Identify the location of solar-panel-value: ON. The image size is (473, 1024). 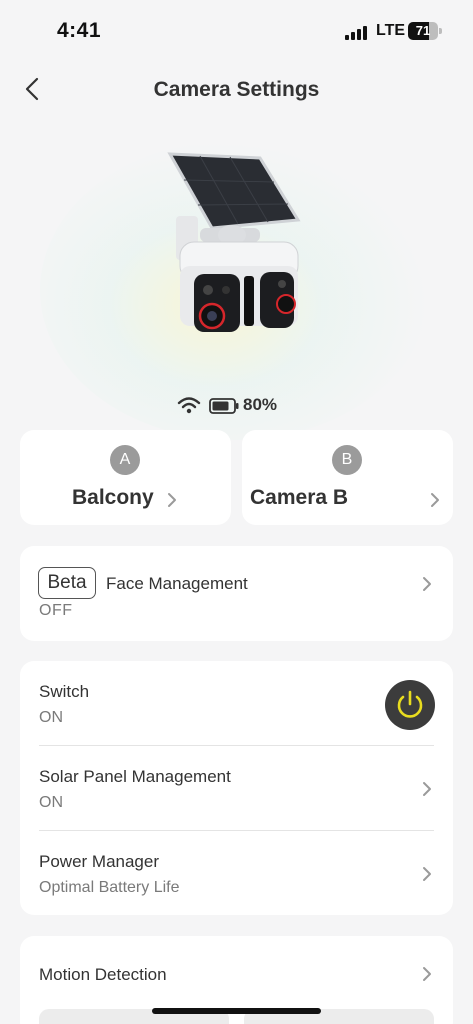
(51, 802).